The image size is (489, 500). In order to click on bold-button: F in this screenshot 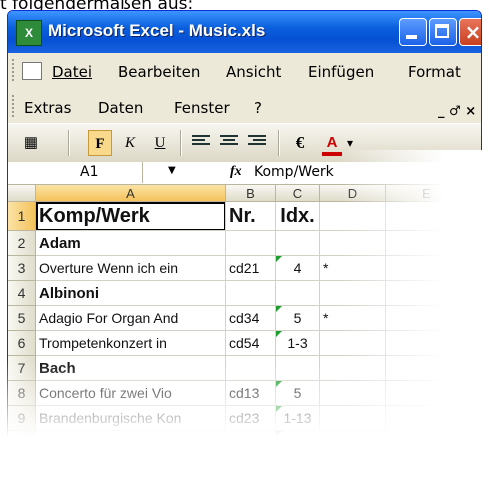, I will do `click(100, 143)`.